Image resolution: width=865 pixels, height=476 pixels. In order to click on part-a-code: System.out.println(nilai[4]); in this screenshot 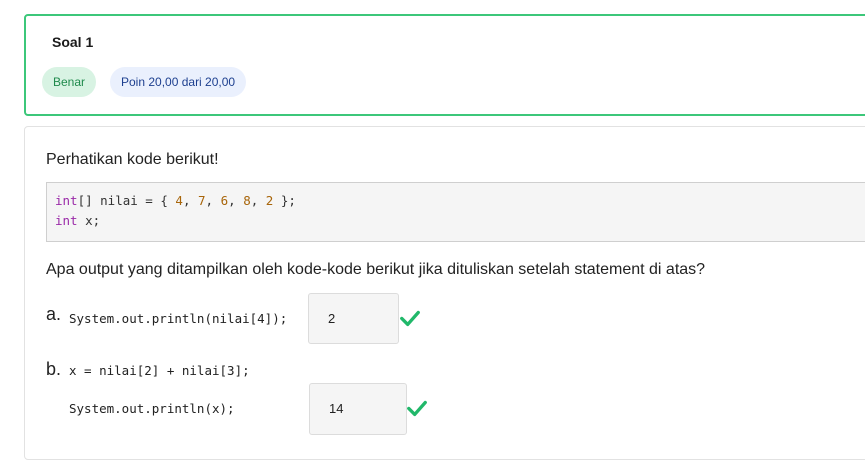, I will do `click(178, 318)`.